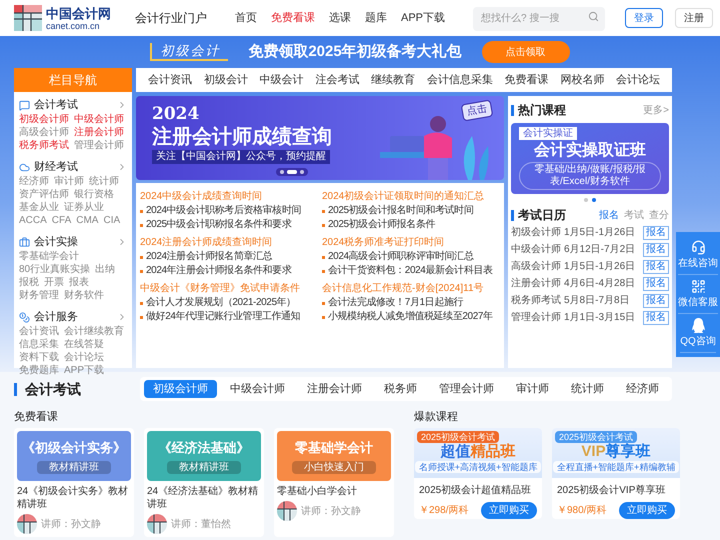  Describe the element at coordinates (411, 196) in the screenshot. I see `news-heading: 2024初级会计证领取时间的通知汇总` at that location.